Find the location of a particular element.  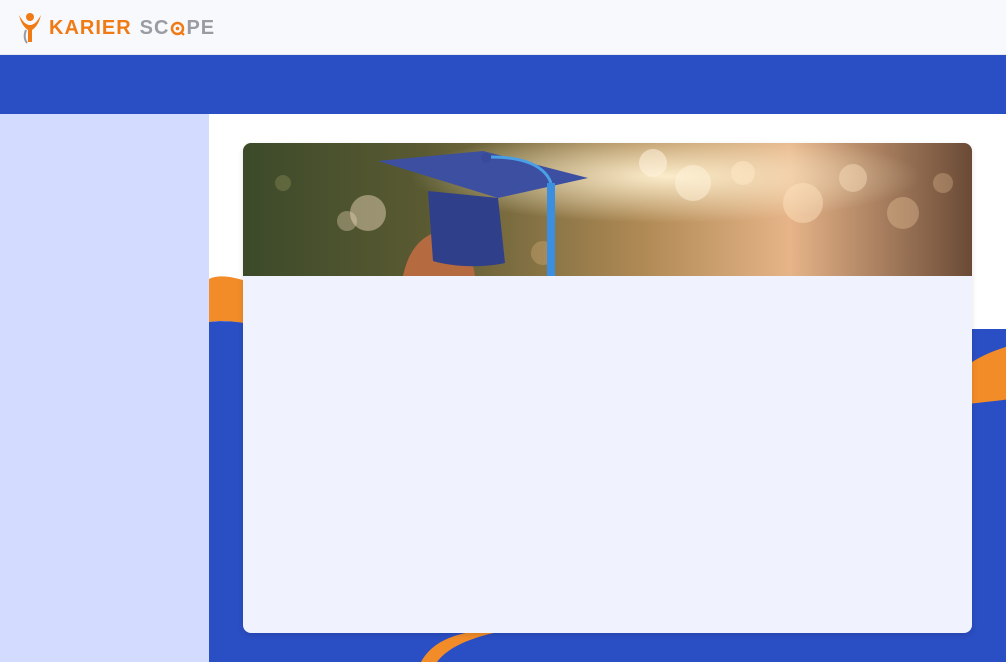

logo-word-scope-suffix: PE is located at coordinates (201, 27).